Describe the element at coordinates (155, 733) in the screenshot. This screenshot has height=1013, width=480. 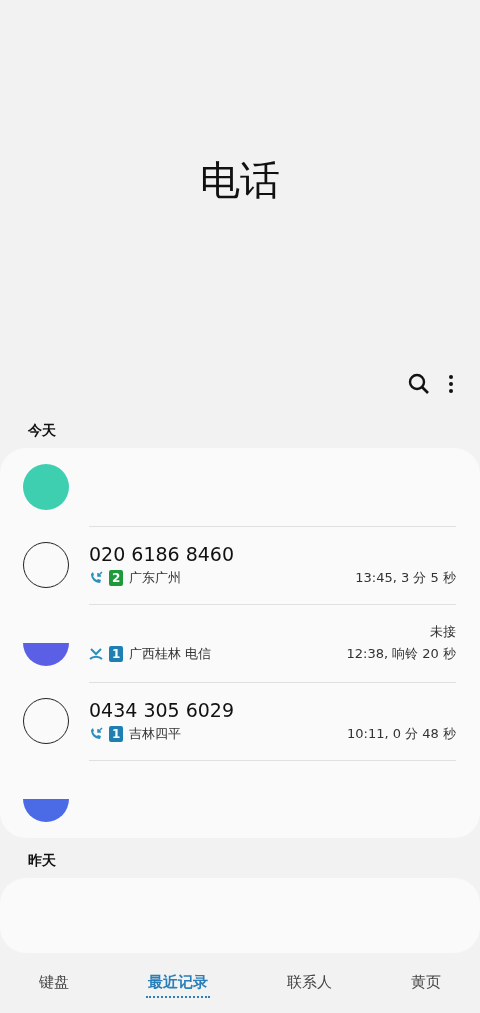
I see `call-location: 吉林四平` at that location.